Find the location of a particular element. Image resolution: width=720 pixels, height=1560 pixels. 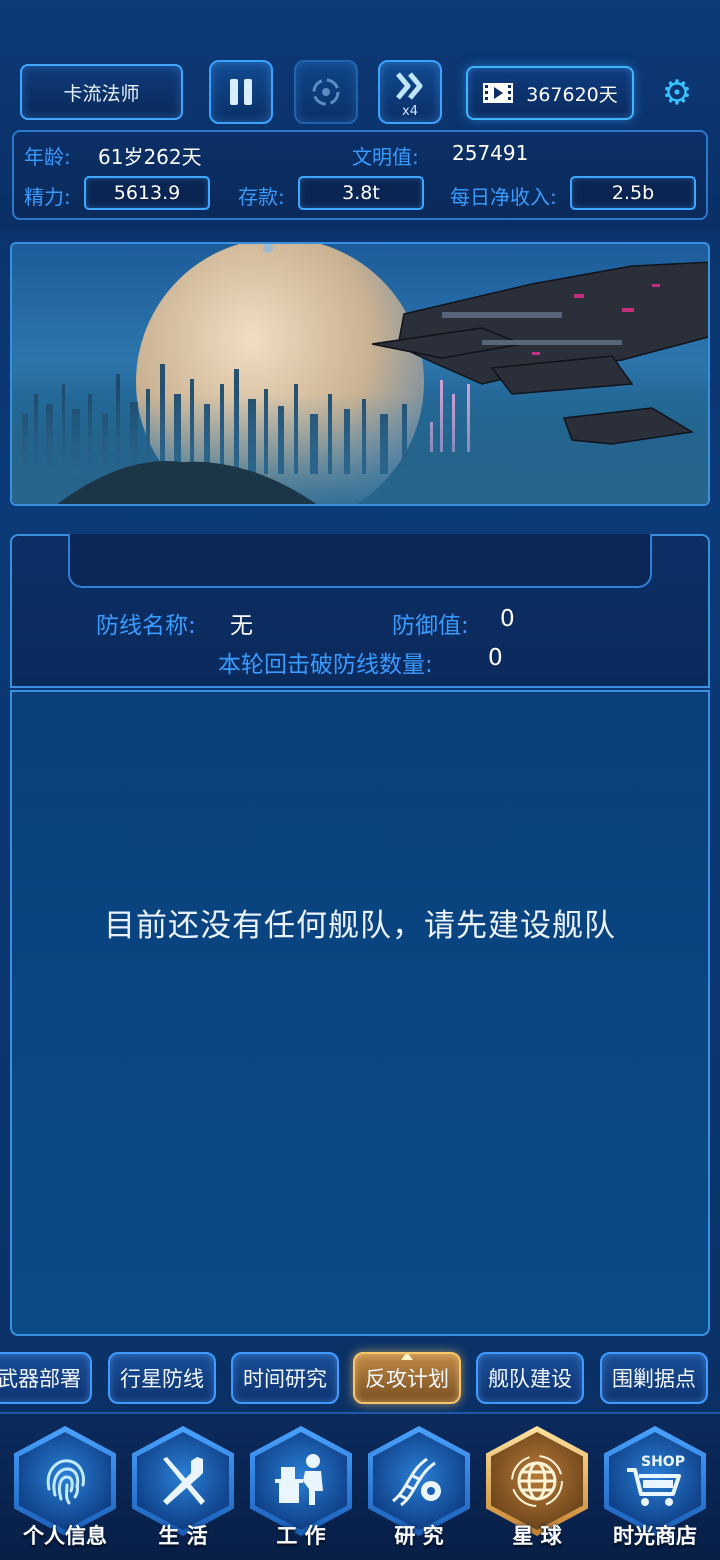

subtab-label: 时间研究 is located at coordinates (285, 1379).